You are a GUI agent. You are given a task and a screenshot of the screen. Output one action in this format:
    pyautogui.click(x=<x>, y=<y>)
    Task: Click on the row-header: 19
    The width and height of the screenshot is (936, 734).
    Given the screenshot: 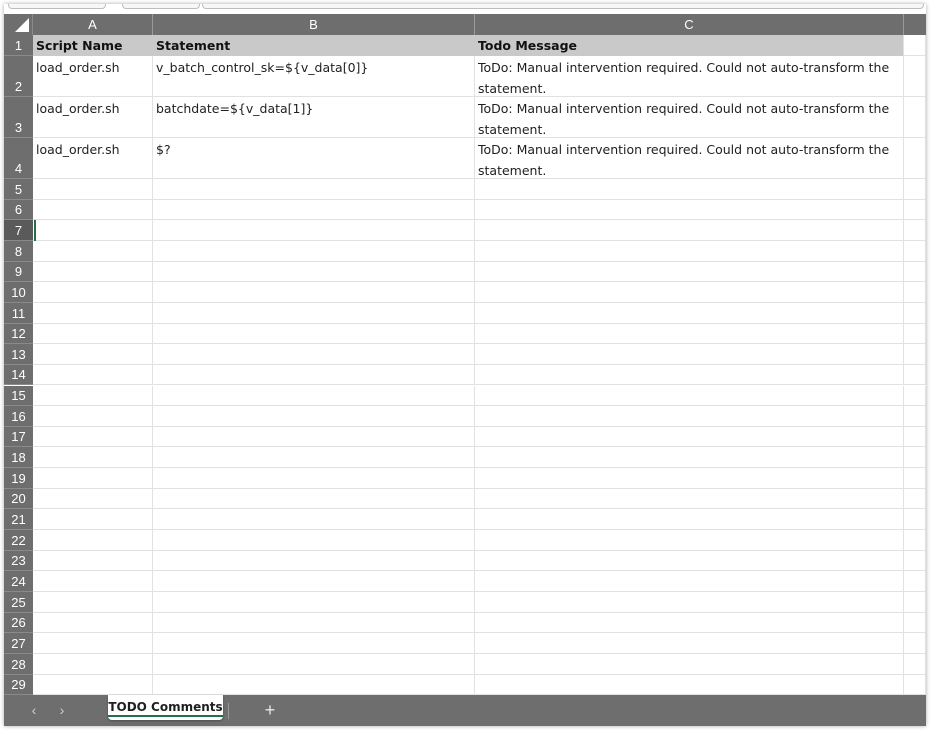 What is the action you would take?
    pyautogui.click(x=18, y=478)
    